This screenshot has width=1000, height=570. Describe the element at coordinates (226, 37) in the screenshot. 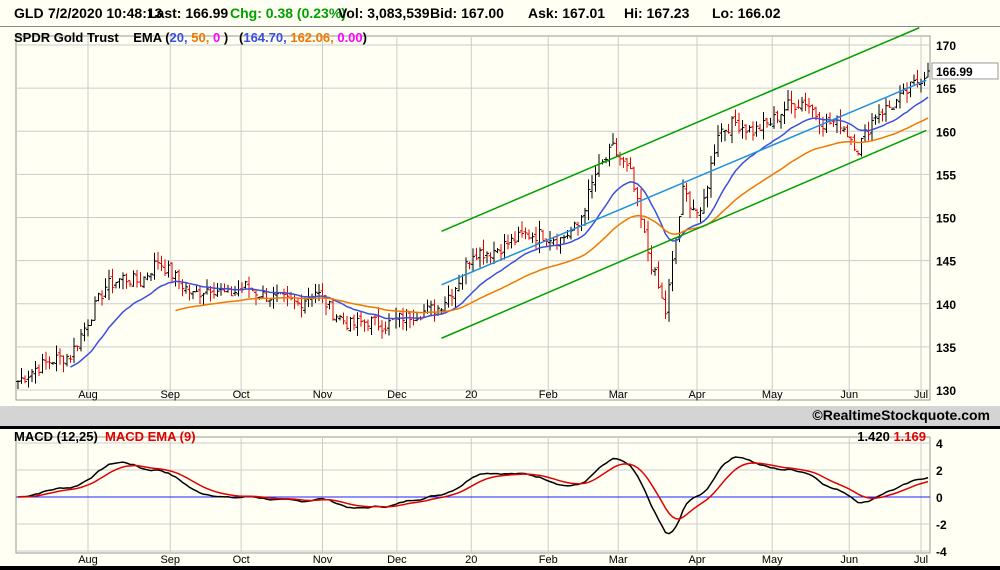

I see `paren: )` at that location.